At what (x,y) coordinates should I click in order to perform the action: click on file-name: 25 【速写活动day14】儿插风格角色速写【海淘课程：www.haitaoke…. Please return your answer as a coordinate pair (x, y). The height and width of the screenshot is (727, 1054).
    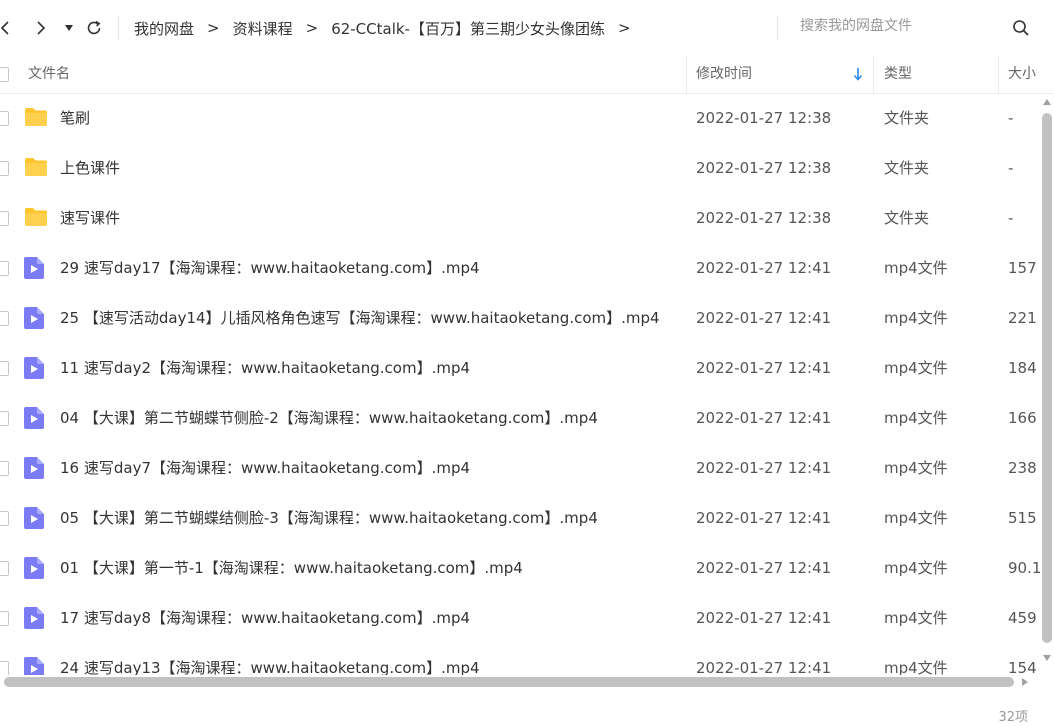
    Looking at the image, I should click on (360, 318).